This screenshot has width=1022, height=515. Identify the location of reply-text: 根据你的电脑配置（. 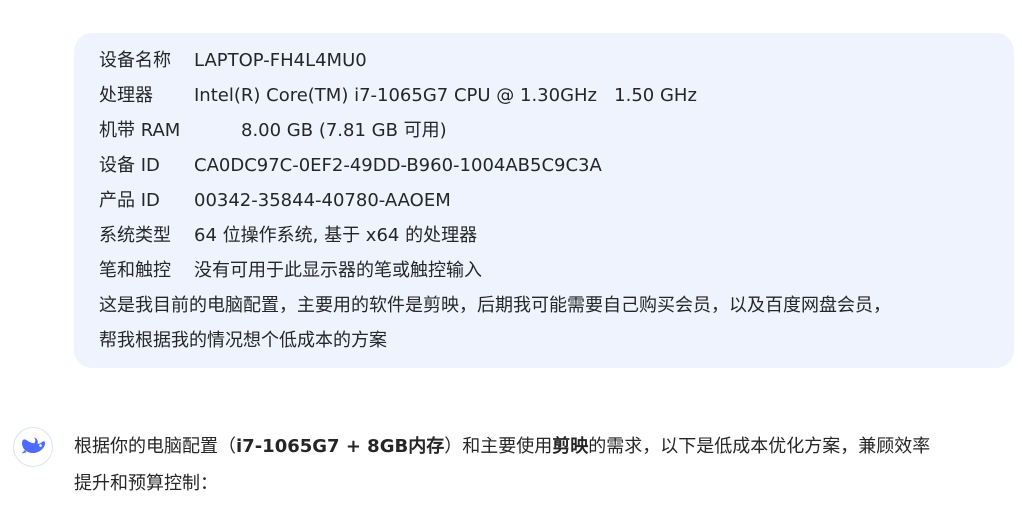
(155, 446).